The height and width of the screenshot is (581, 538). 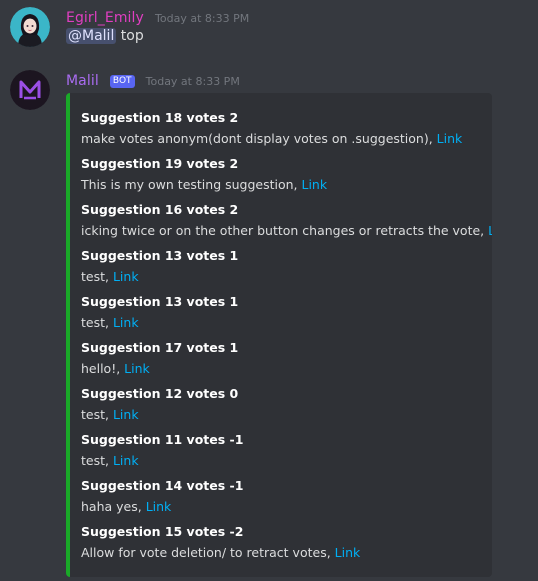 I want to click on message-header: Malil BOT Today at 8:33 PM, so click(x=153, y=79).